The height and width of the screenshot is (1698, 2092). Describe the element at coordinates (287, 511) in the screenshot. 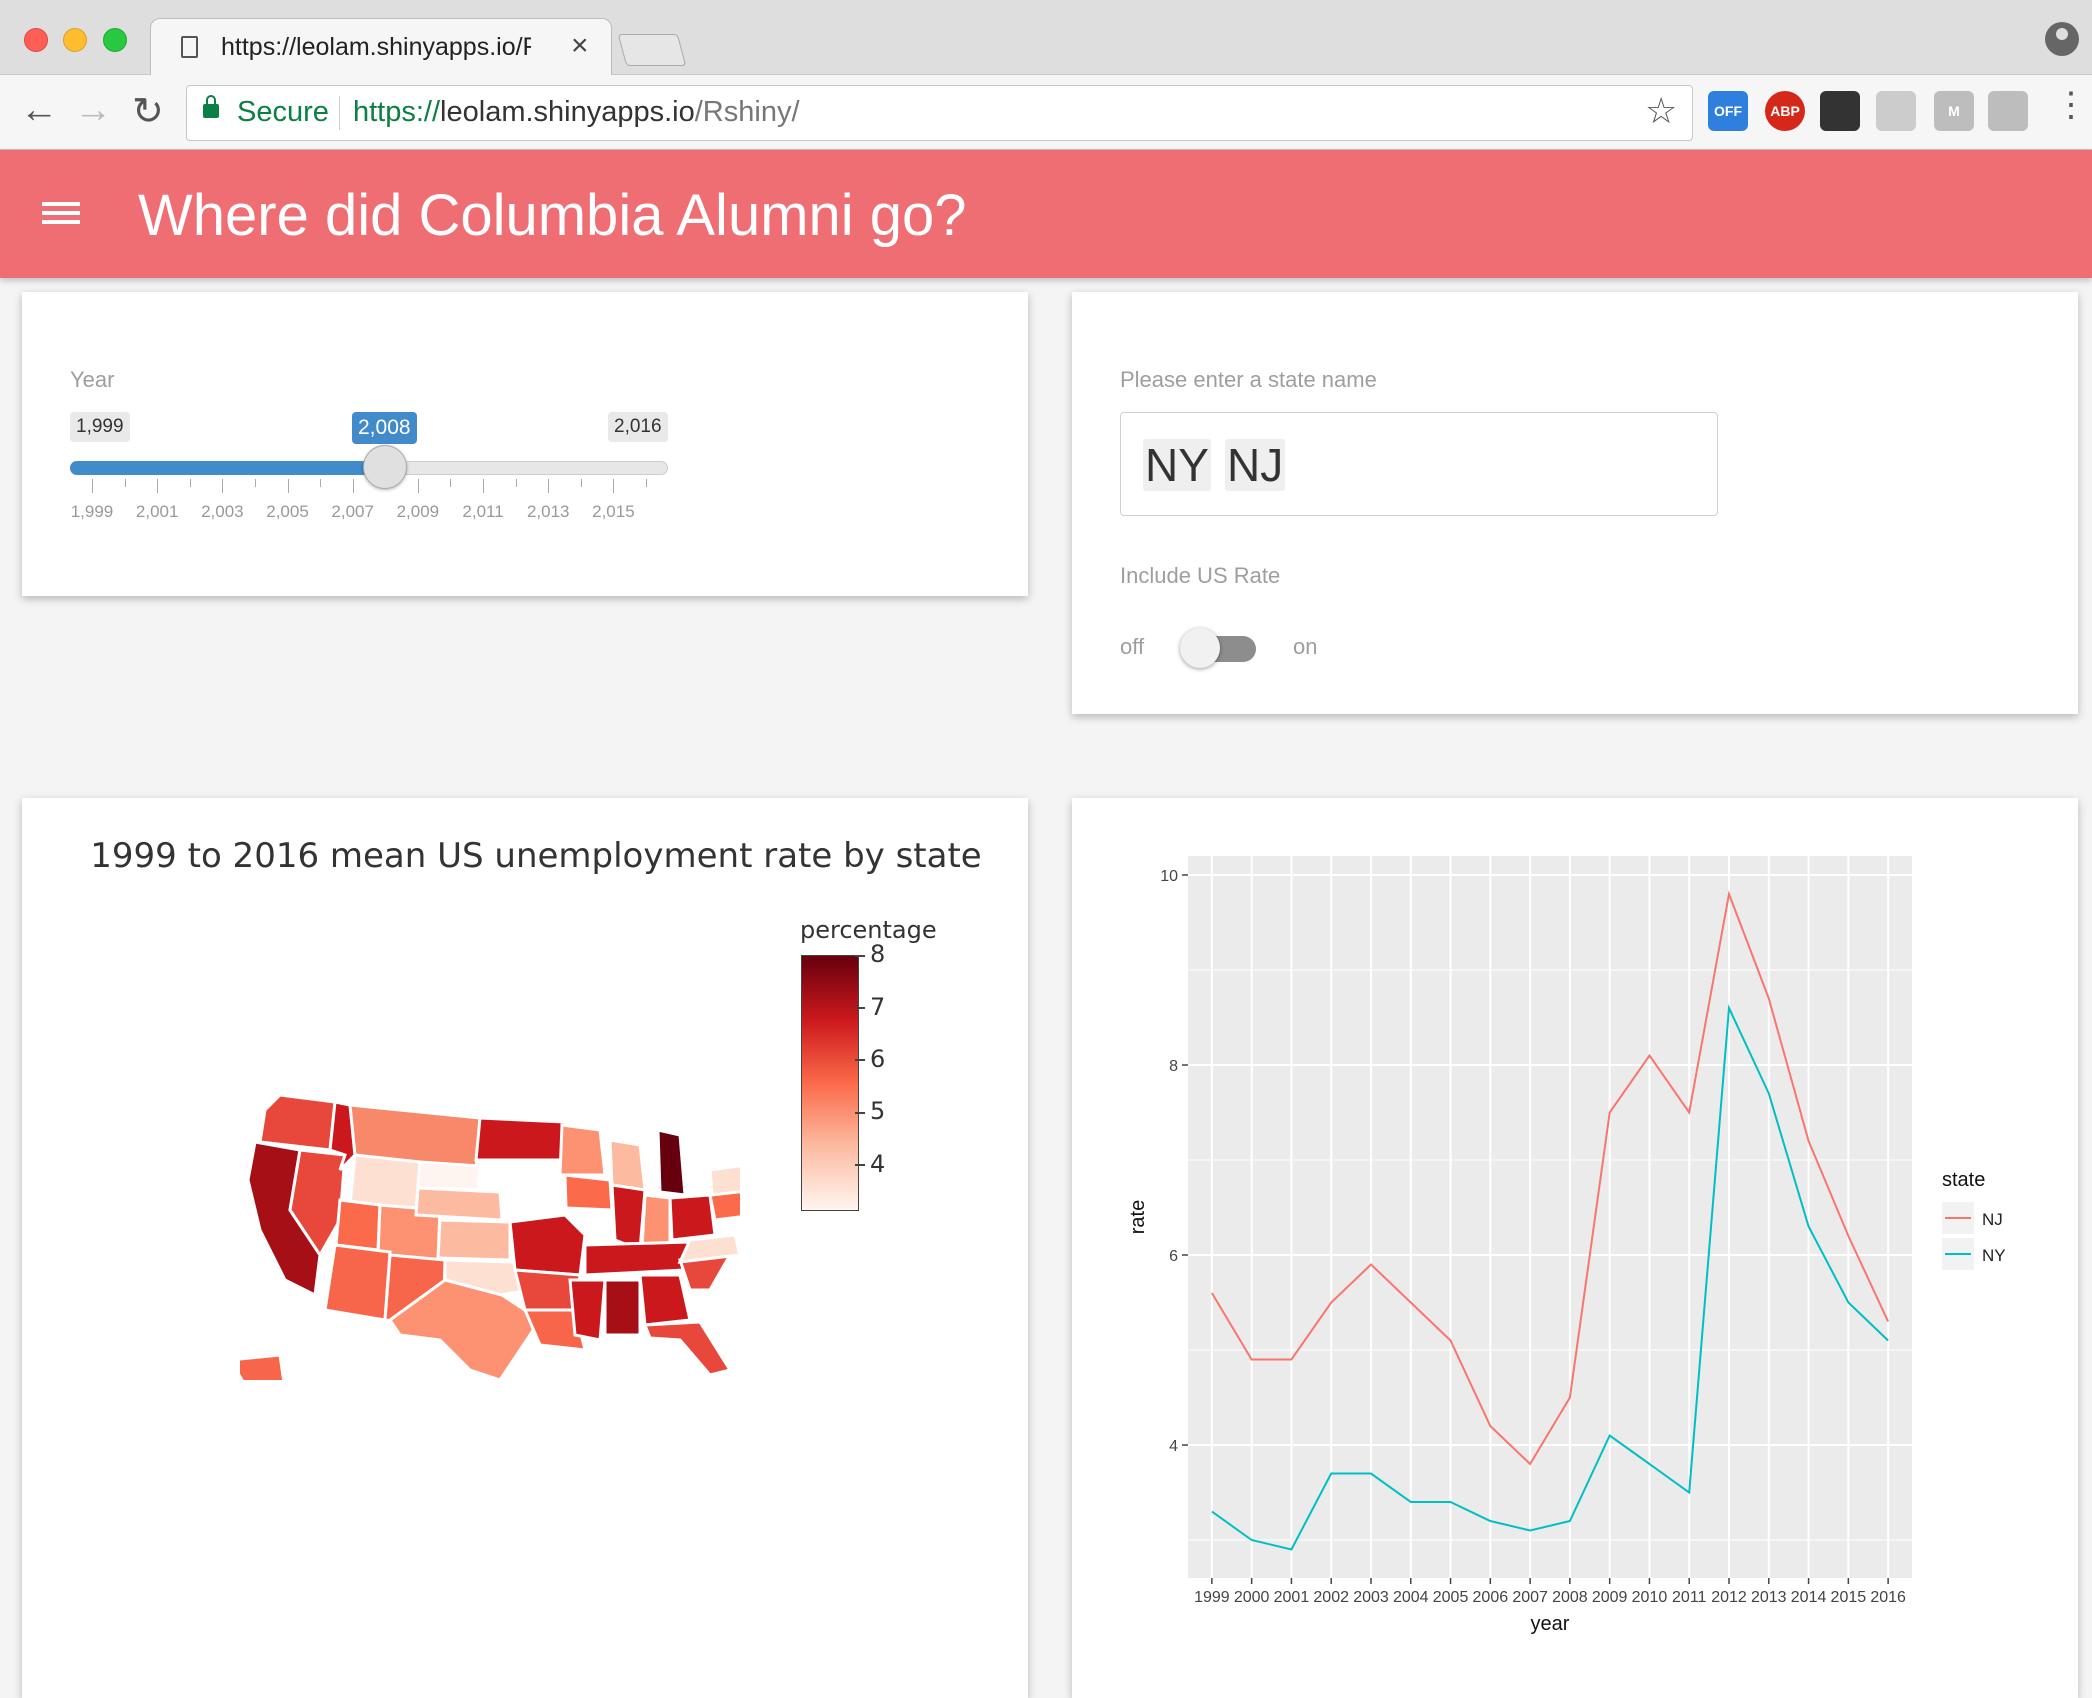

I see `slider-tick-label: 2,005` at that location.